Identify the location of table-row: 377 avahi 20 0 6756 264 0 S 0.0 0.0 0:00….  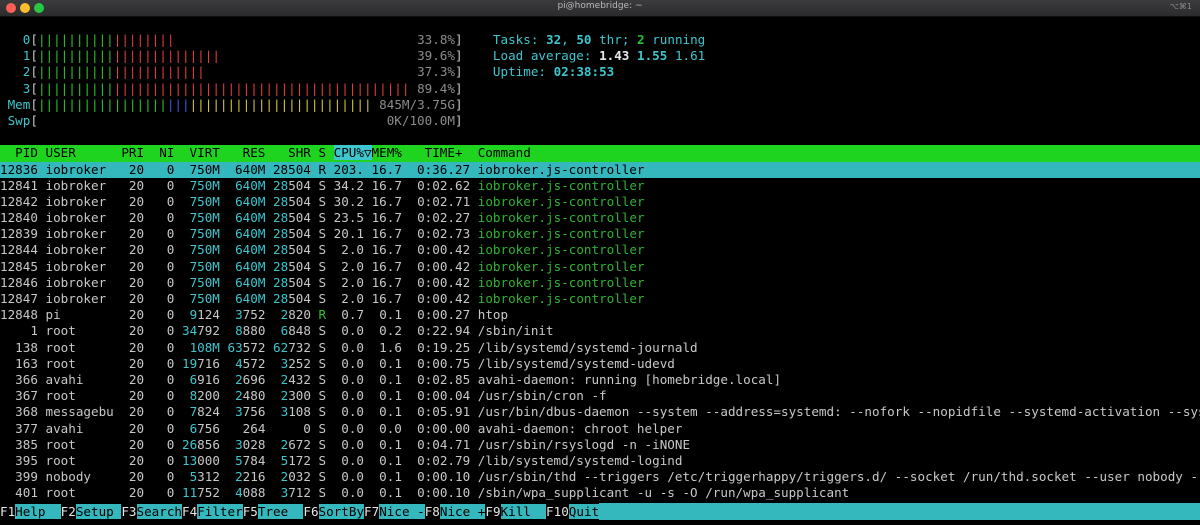
(600, 429).